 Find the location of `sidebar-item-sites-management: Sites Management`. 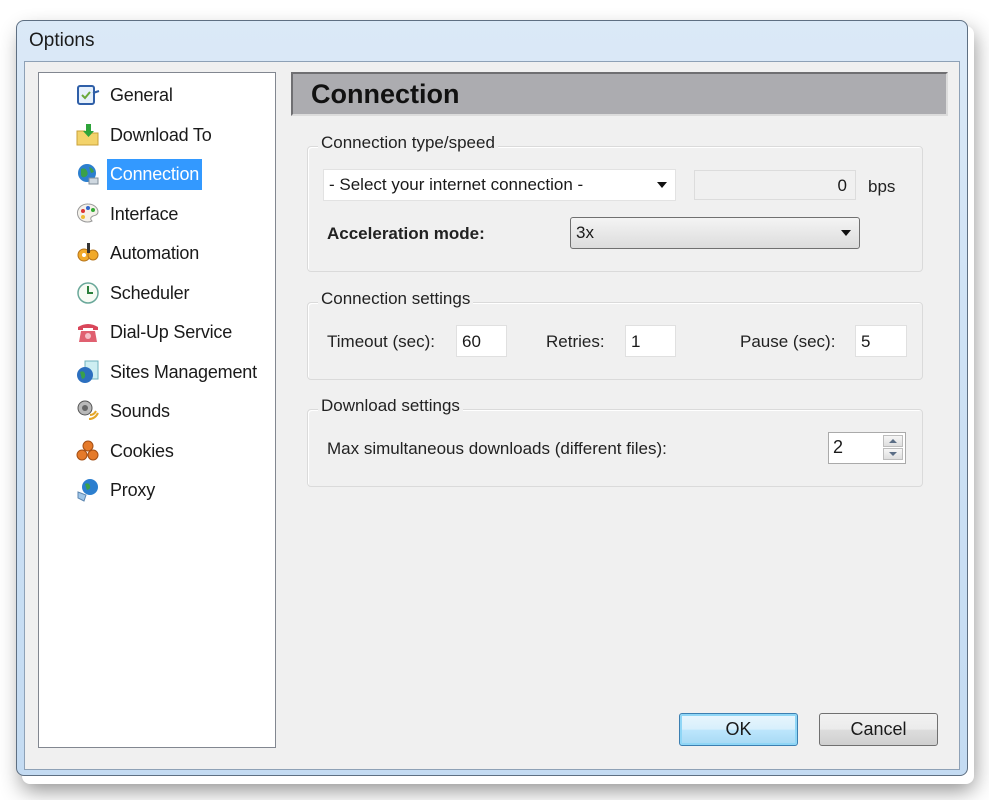

sidebar-item-sites-management: Sites Management is located at coordinates (167, 372).